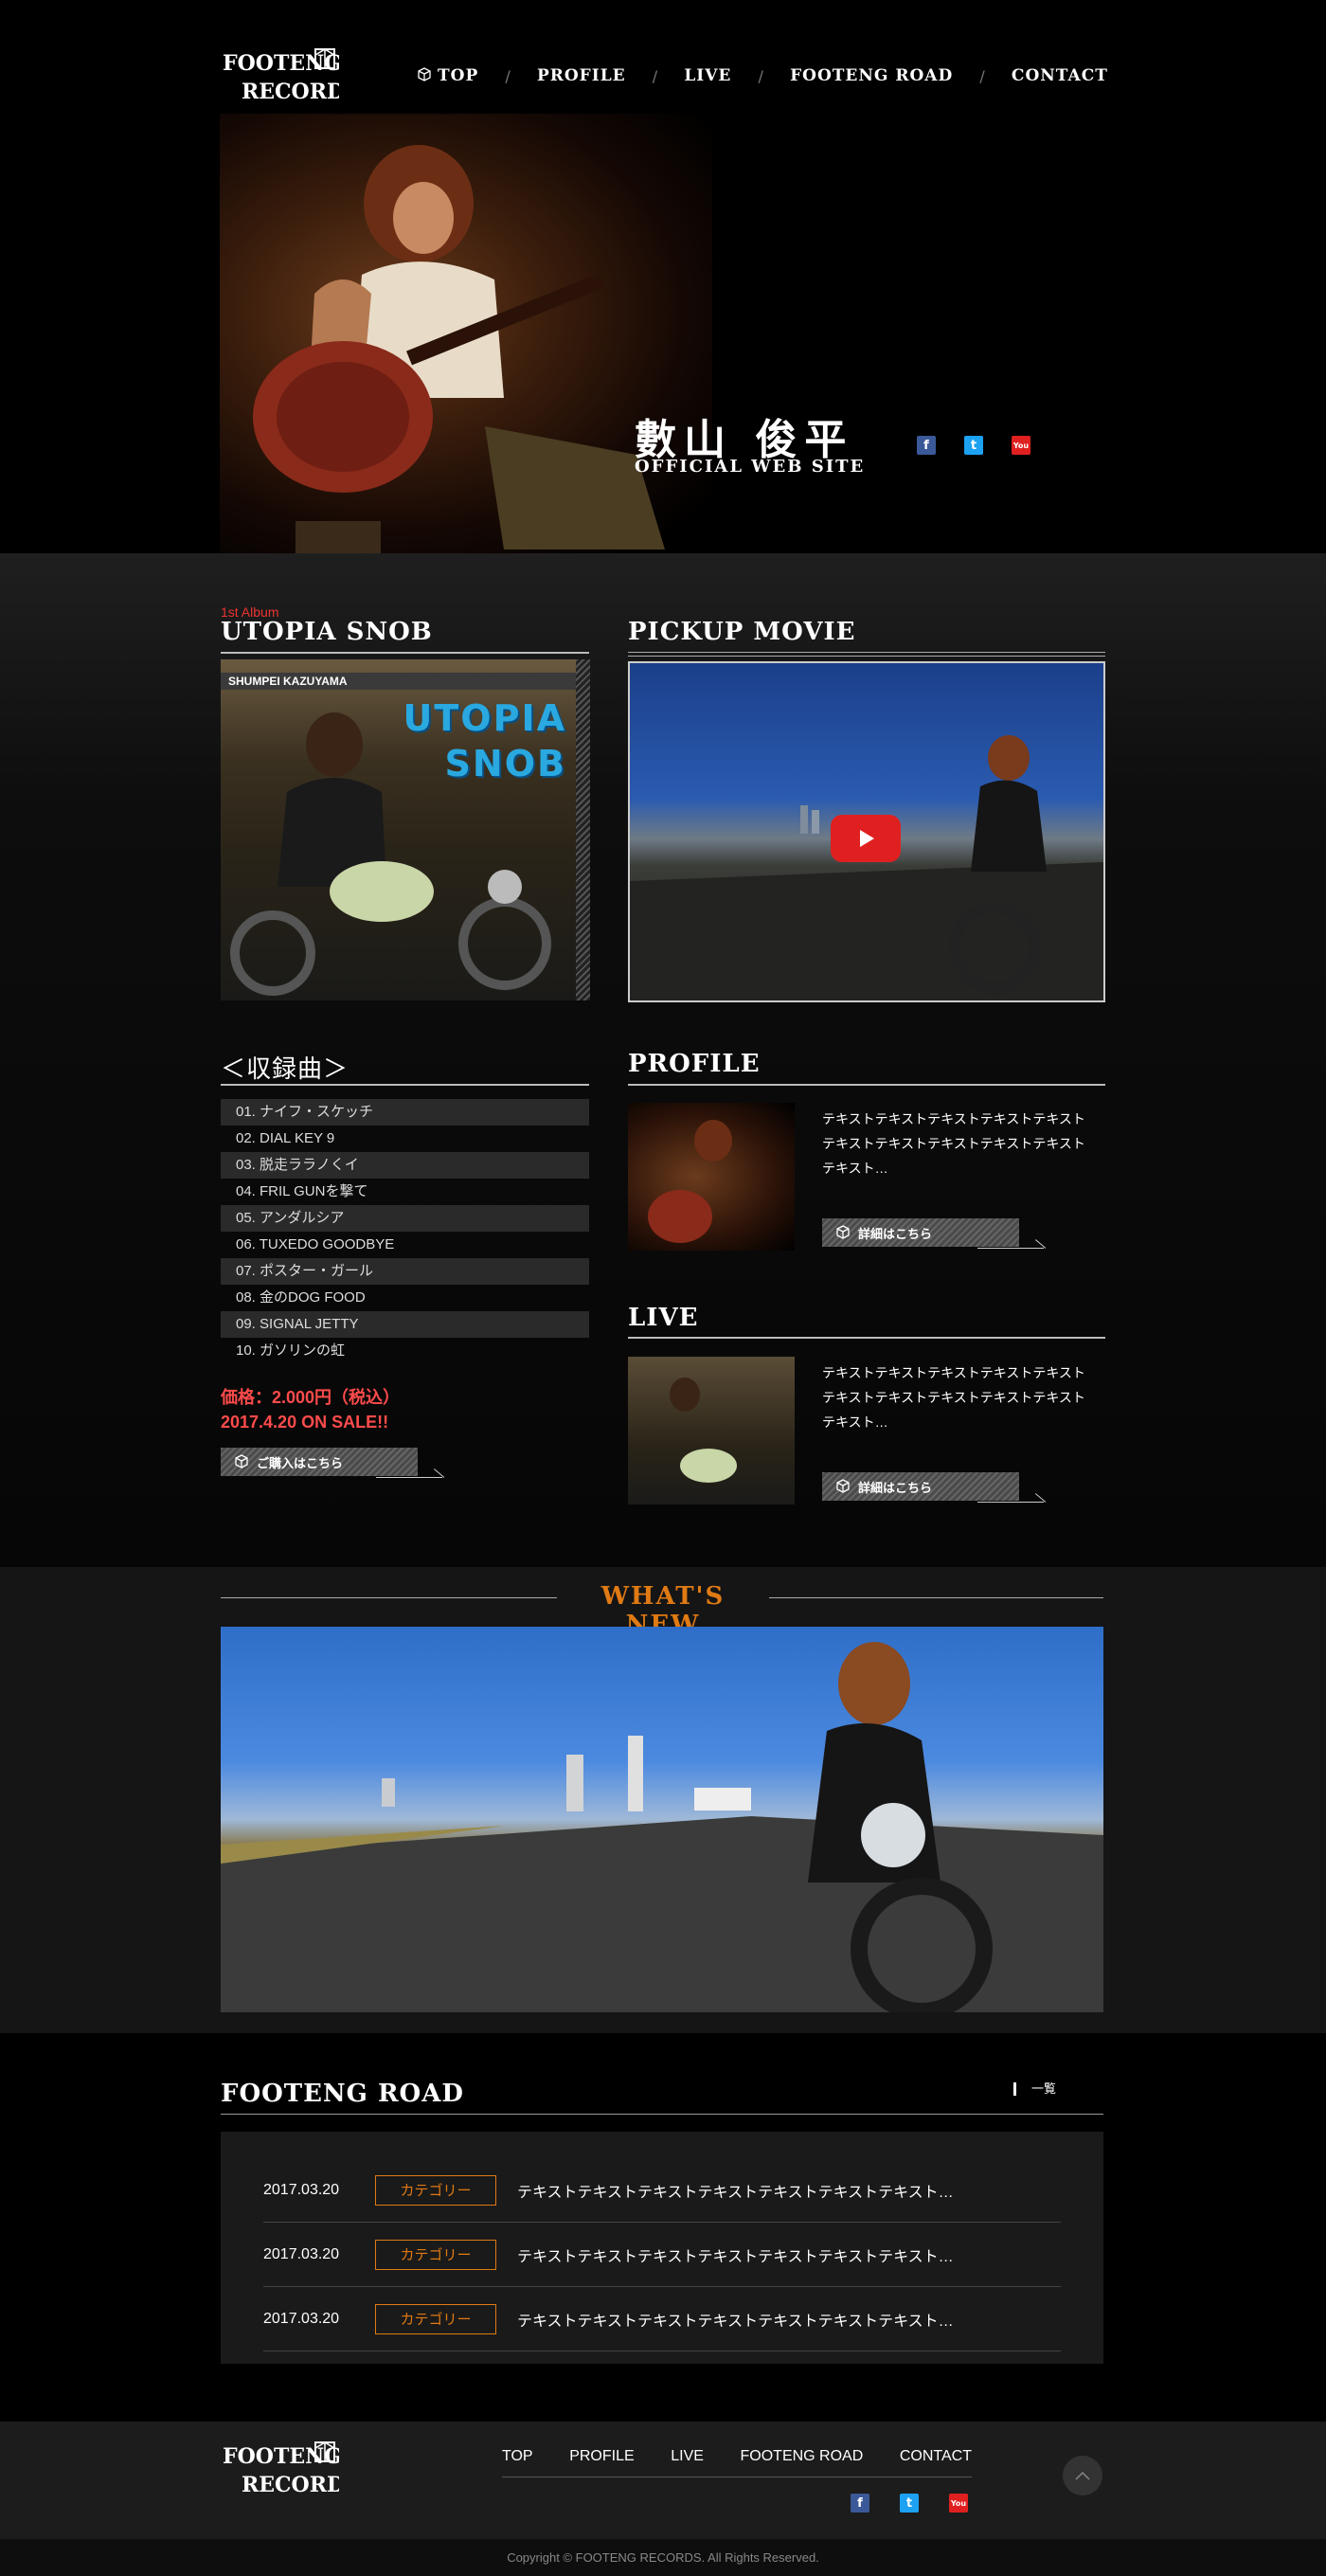 The width and height of the screenshot is (1326, 2576). What do you see at coordinates (742, 632) in the screenshot?
I see `pickup-movie-title: PICKUP MOVIE` at bounding box center [742, 632].